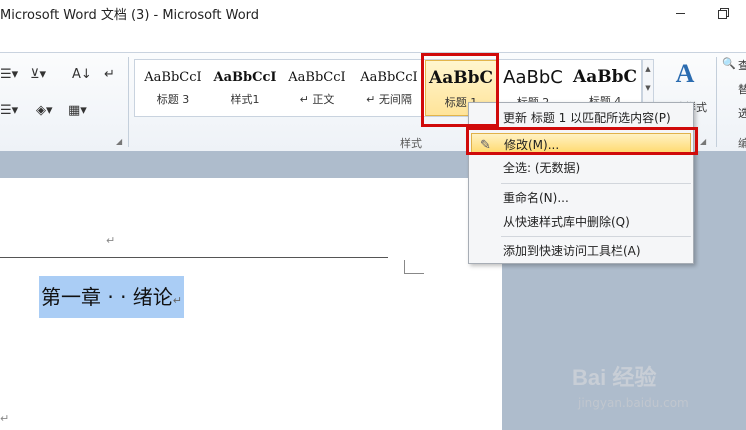 This screenshot has height=430, width=746. Describe the element at coordinates (460, 90) in the screenshot. I see `annotation-box-heading1` at that location.